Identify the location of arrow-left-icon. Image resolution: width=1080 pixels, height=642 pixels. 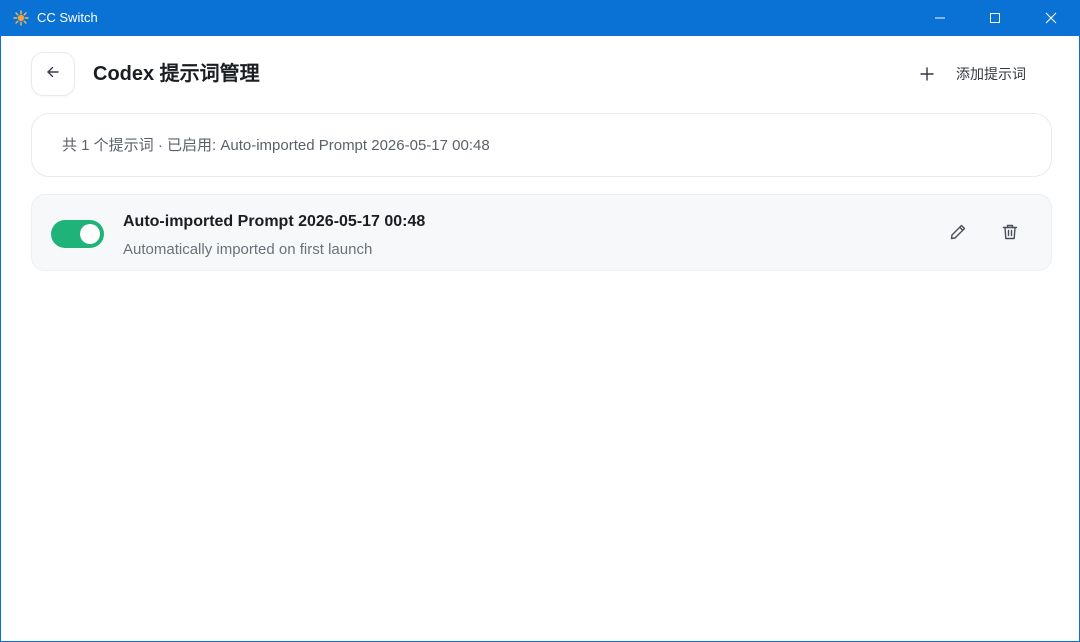
(53, 74).